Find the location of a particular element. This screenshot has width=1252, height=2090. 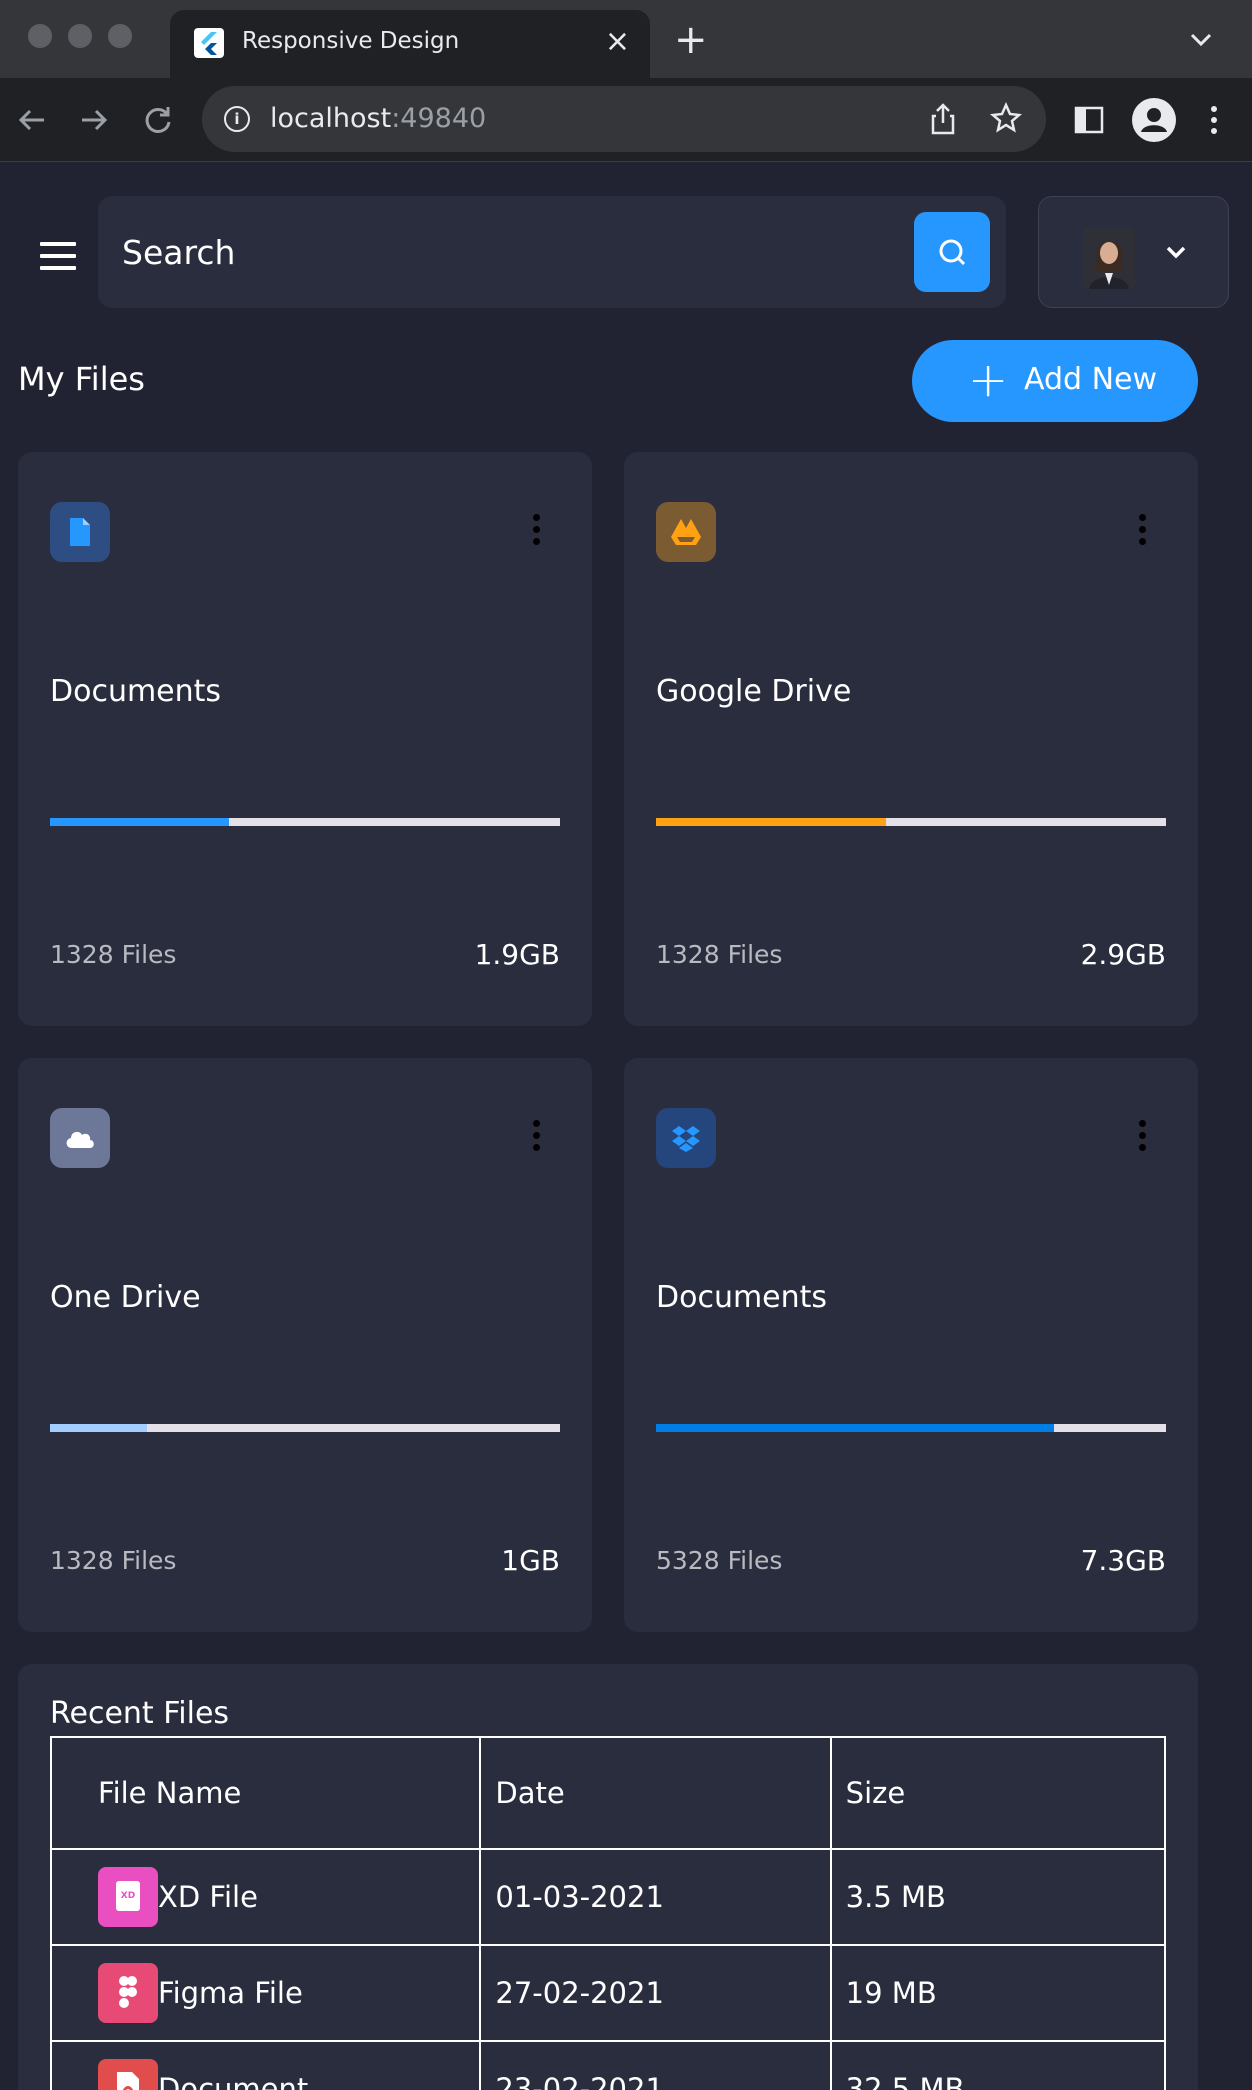

table-row: Figma File 27-02-2021 19 MB is located at coordinates (608, 1993).